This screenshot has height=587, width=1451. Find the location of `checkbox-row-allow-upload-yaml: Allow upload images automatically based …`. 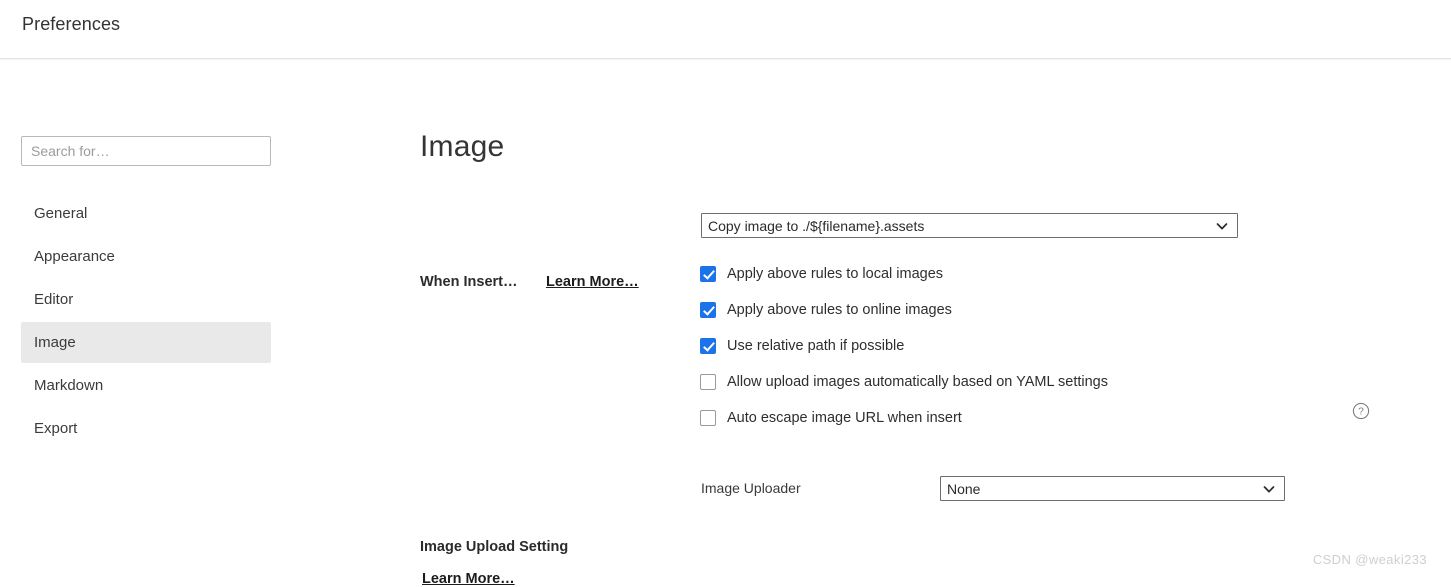

checkbox-row-allow-upload-yaml: Allow upload images automatically based … is located at coordinates (904, 382).